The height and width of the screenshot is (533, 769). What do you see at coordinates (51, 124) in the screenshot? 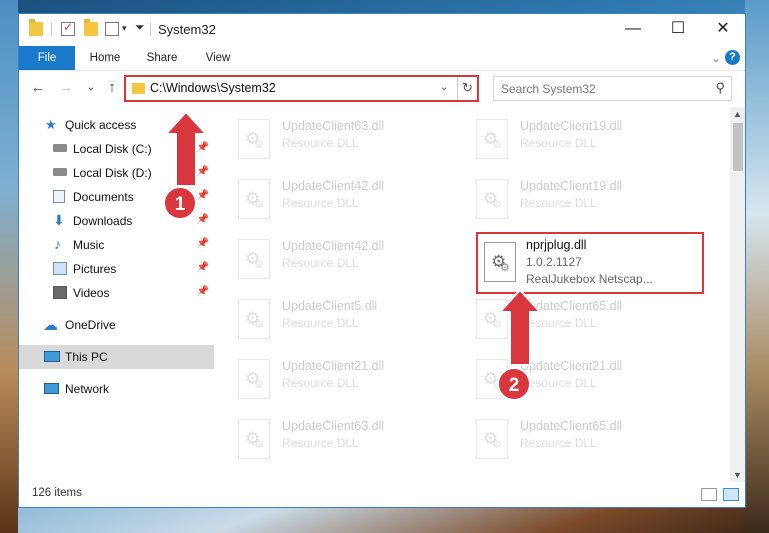
I see `star-icon: ★` at bounding box center [51, 124].